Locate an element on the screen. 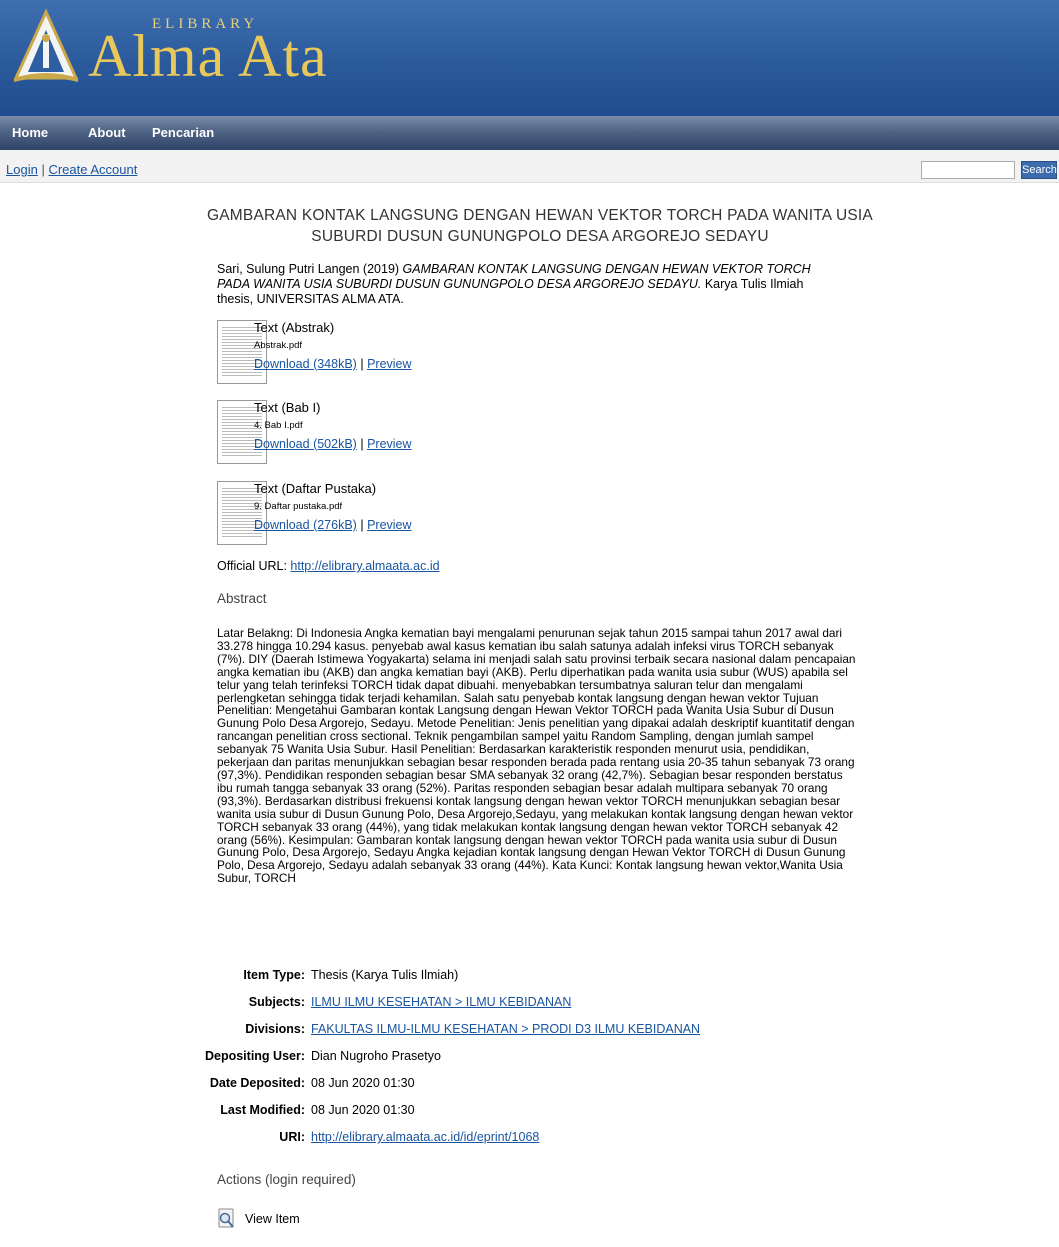  document-filename: Abstrak.pdf is located at coordinates (278, 345).